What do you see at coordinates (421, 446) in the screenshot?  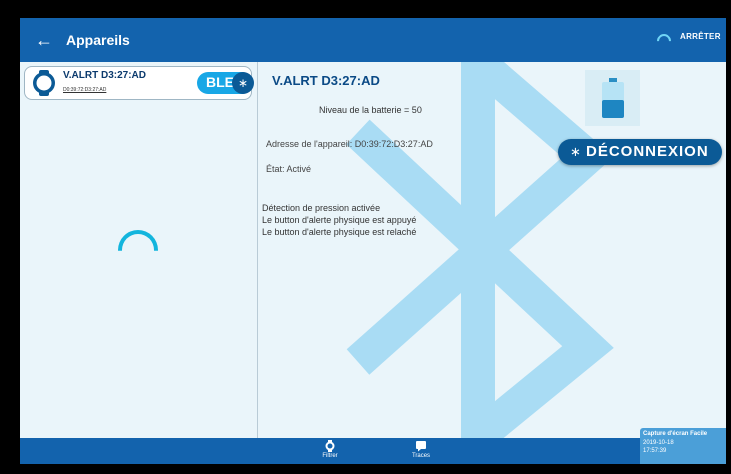 I see `message-icon` at bounding box center [421, 446].